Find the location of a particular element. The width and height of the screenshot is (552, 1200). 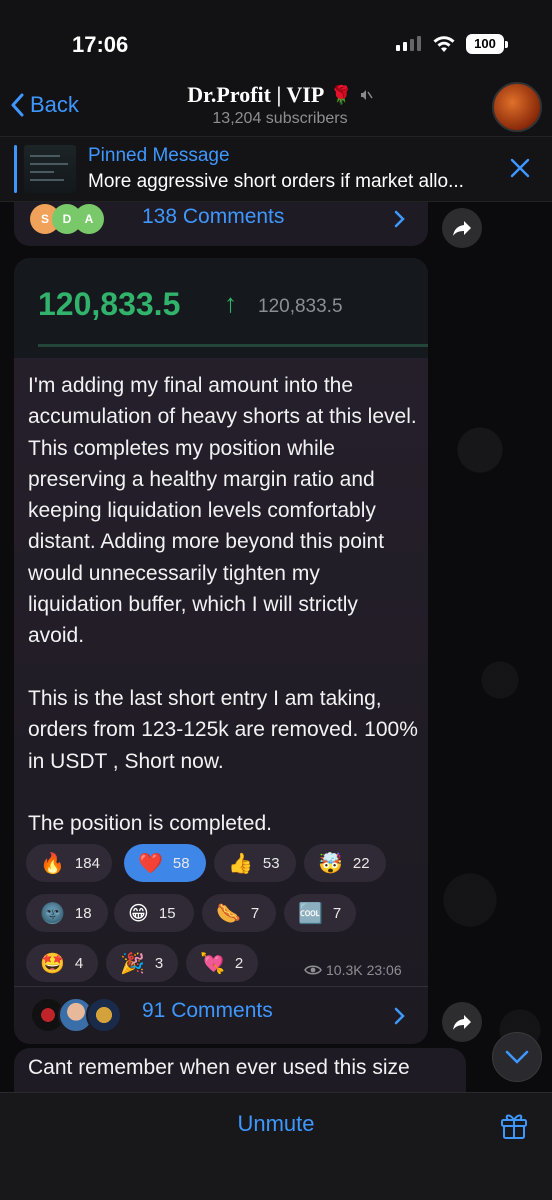

back-button: Back is located at coordinates (44, 105).